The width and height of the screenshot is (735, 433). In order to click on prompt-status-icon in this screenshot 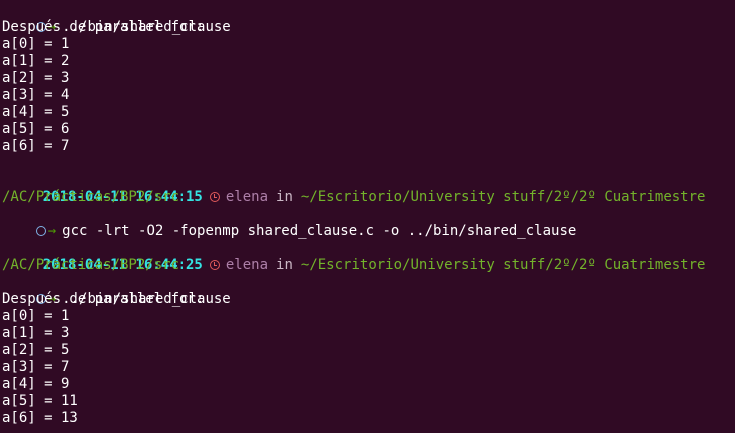, I will do `click(40, 231)`.